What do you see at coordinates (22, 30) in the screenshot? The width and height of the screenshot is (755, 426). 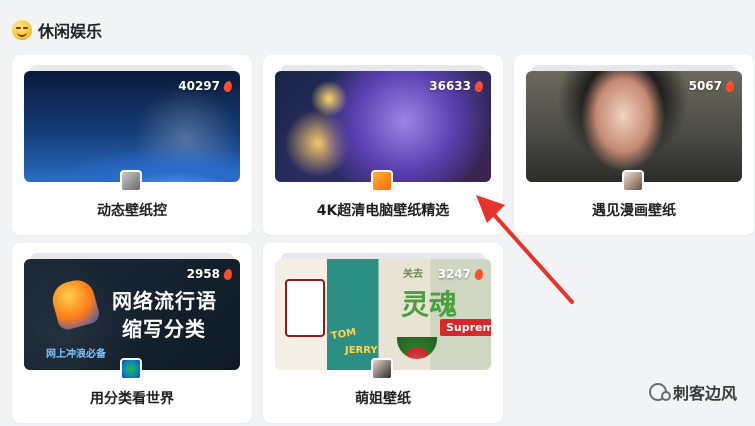 I see `smiling-face-icon` at bounding box center [22, 30].